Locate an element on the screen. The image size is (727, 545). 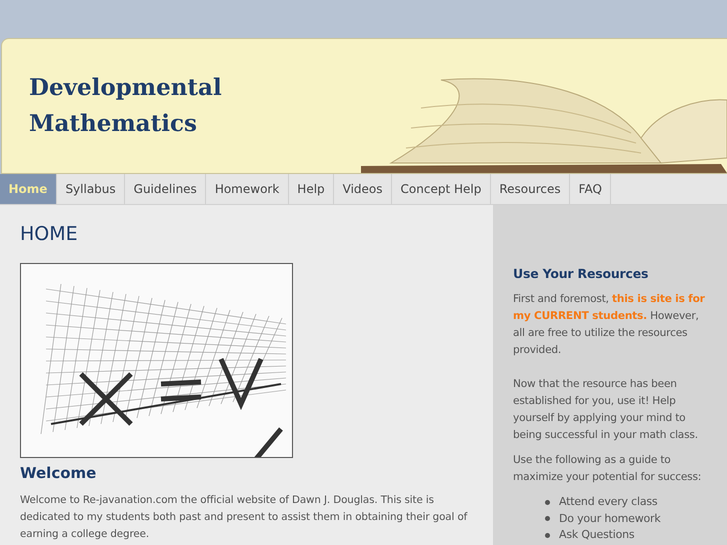
sidebar-heading: Use Your Resources is located at coordinates (581, 273).